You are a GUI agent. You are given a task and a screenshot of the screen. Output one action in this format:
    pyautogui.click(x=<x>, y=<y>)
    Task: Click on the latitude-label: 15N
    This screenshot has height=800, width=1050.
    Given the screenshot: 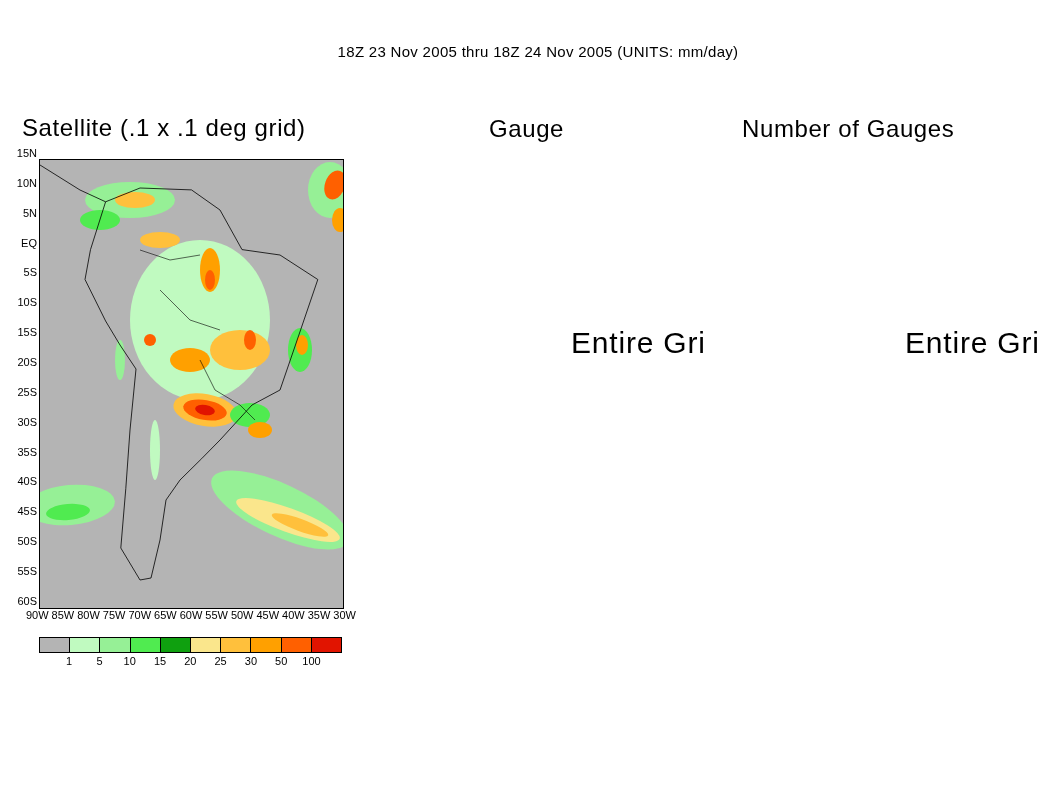 What is the action you would take?
    pyautogui.click(x=26, y=153)
    